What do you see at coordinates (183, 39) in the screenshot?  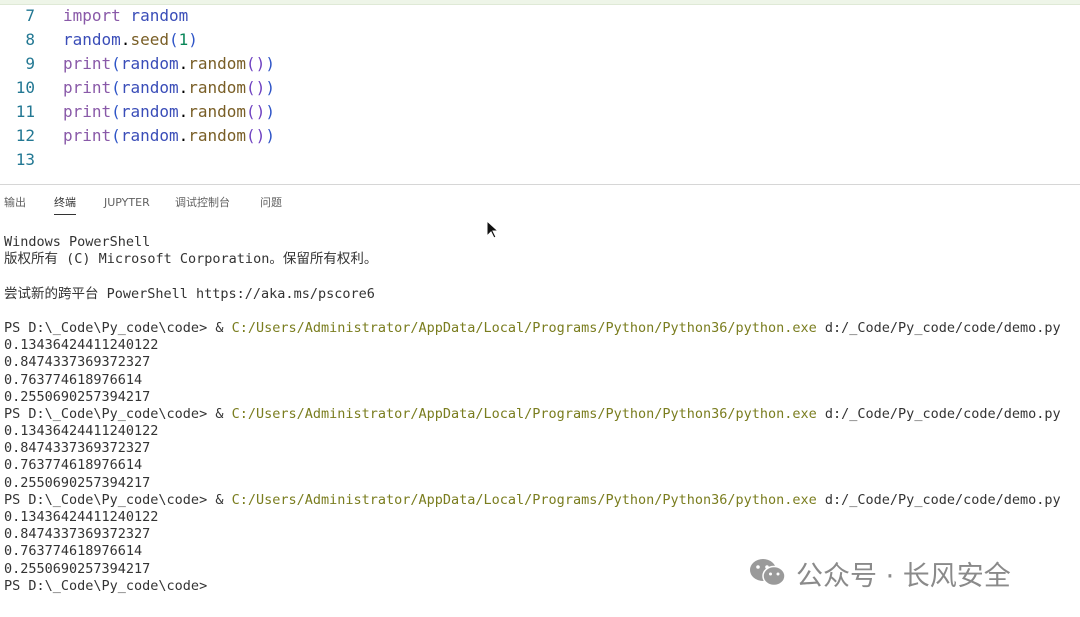 I see `code-token: 1` at bounding box center [183, 39].